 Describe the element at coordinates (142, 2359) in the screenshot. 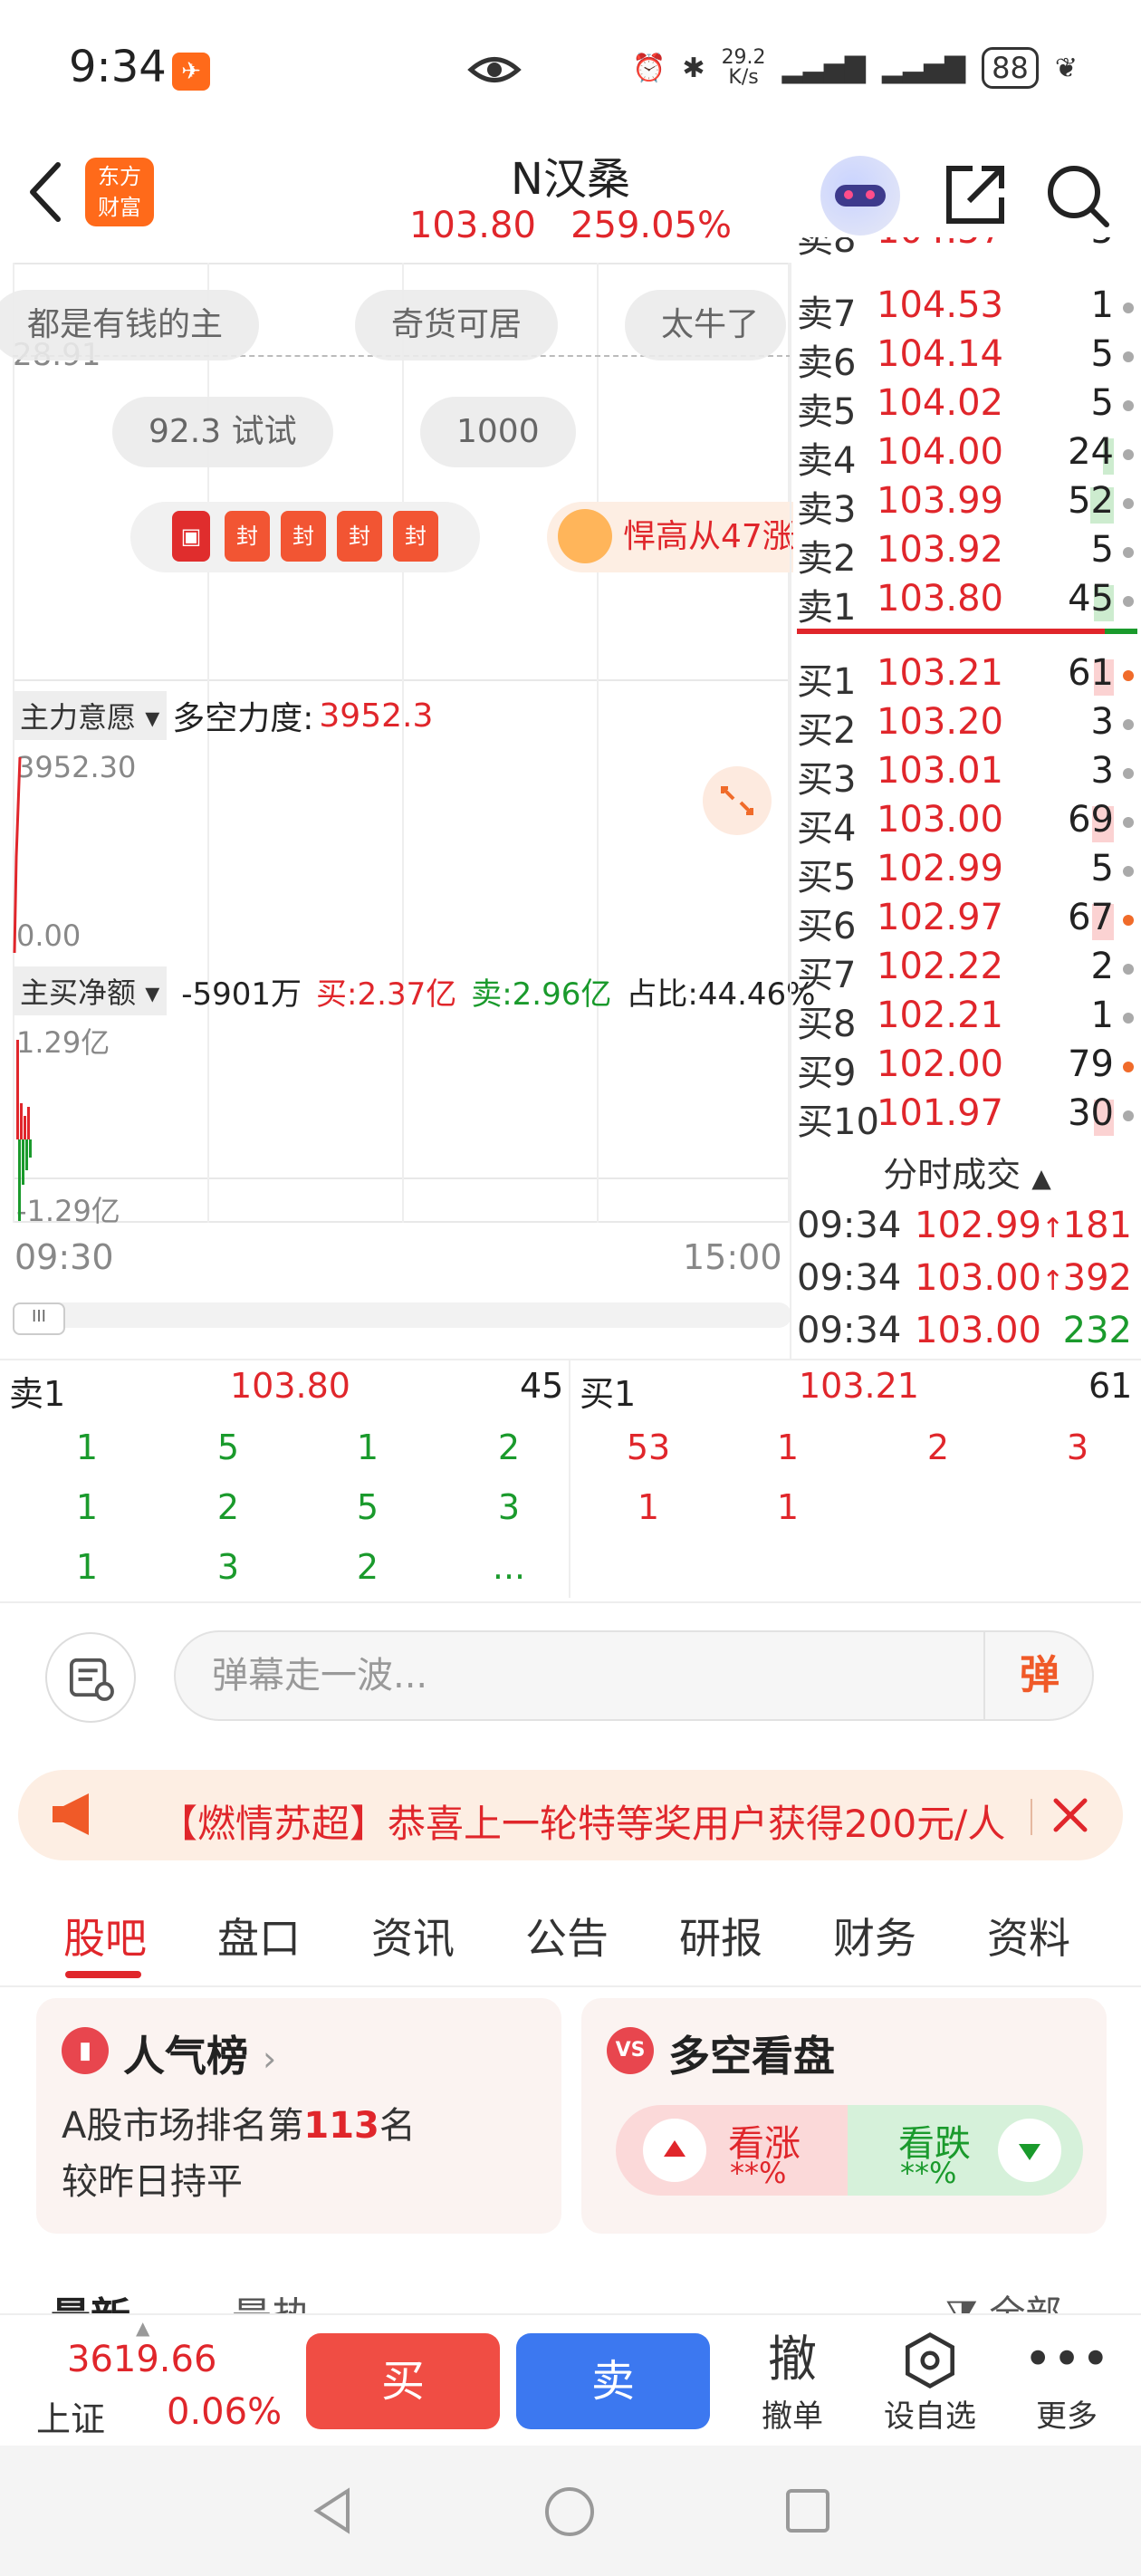

I see `index-price: 3619.66` at that location.